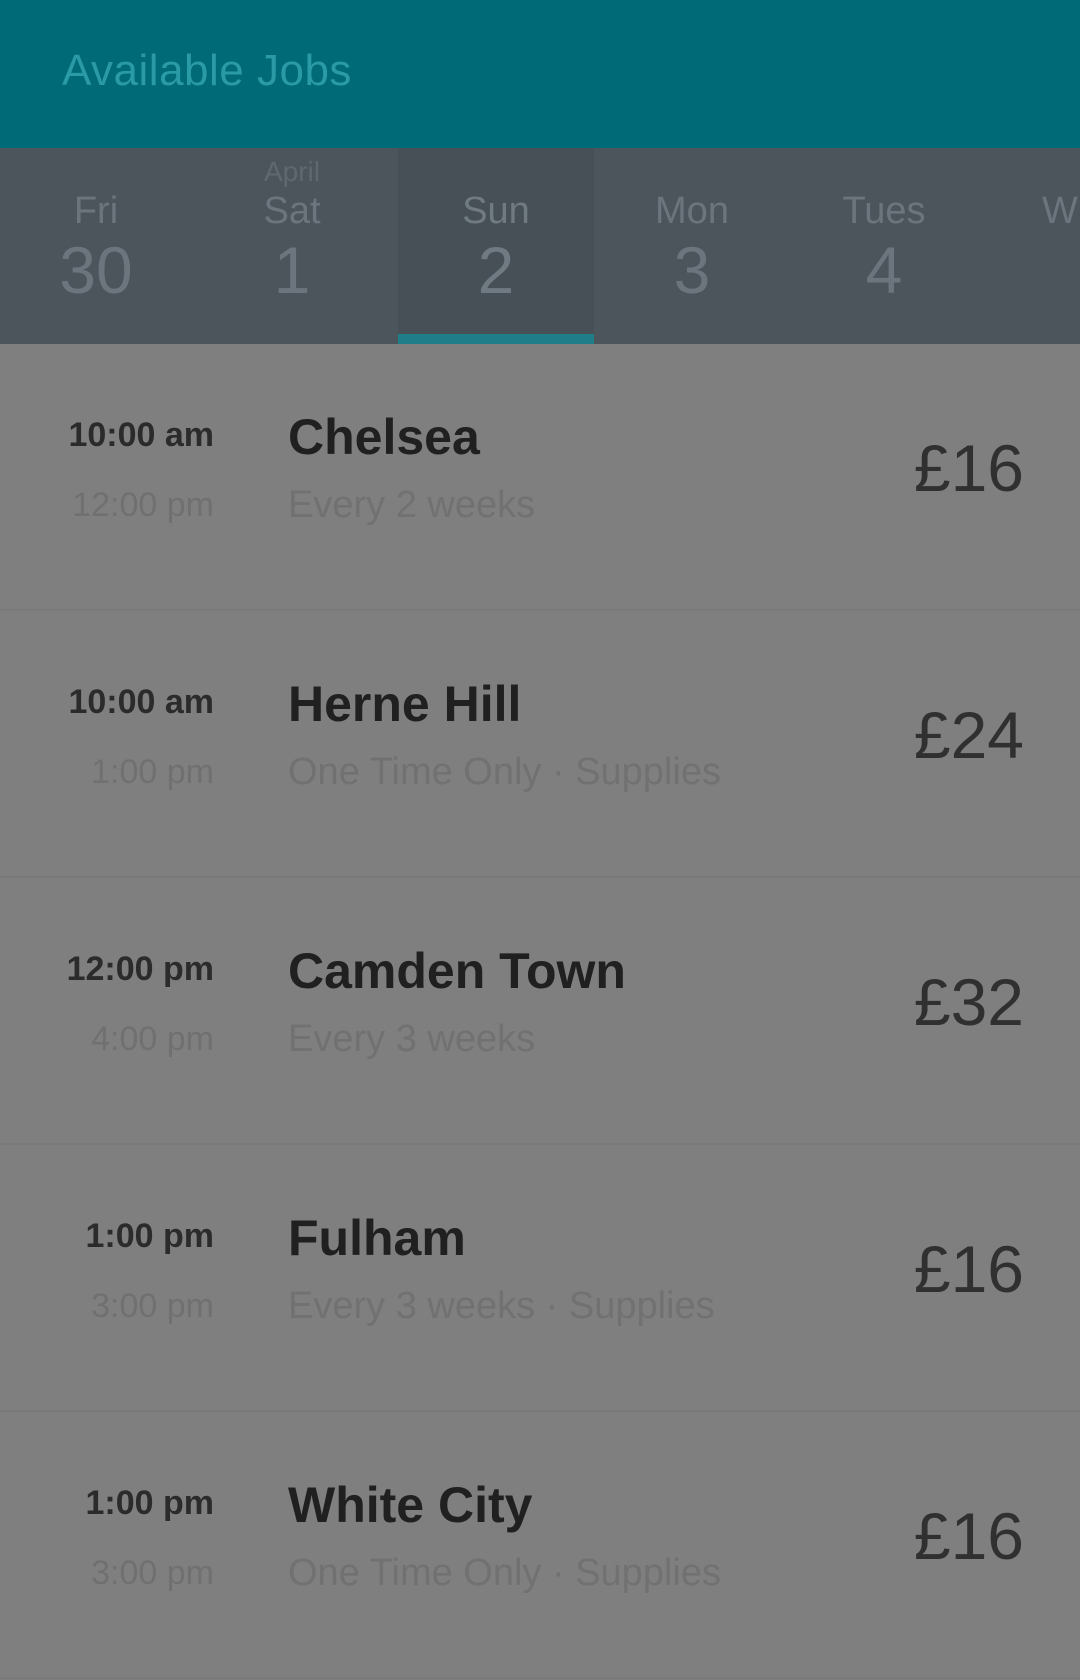 The height and width of the screenshot is (1680, 1080). What do you see at coordinates (968, 735) in the screenshot?
I see `job-price: £24` at bounding box center [968, 735].